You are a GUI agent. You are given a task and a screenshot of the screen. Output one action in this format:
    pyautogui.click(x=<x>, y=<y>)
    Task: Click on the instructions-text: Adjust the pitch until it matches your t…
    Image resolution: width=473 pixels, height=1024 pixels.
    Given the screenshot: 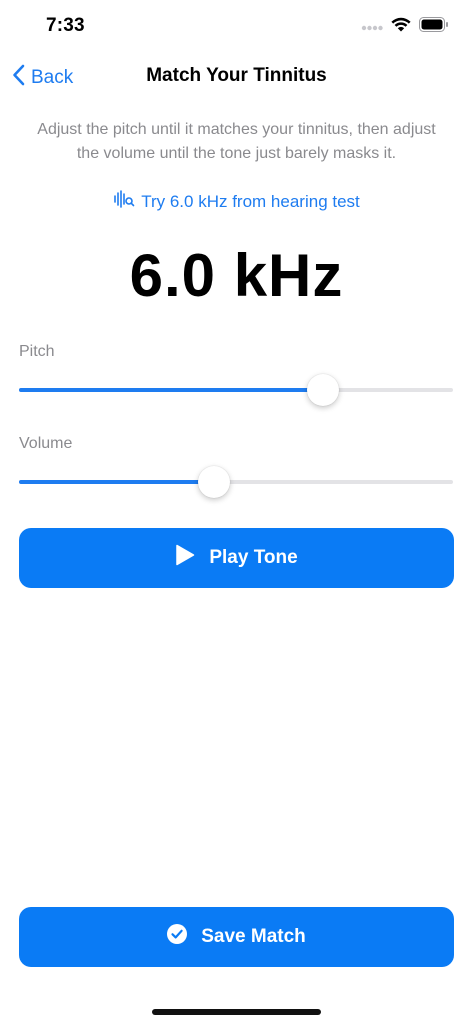 What is the action you would take?
    pyautogui.click(x=236, y=141)
    